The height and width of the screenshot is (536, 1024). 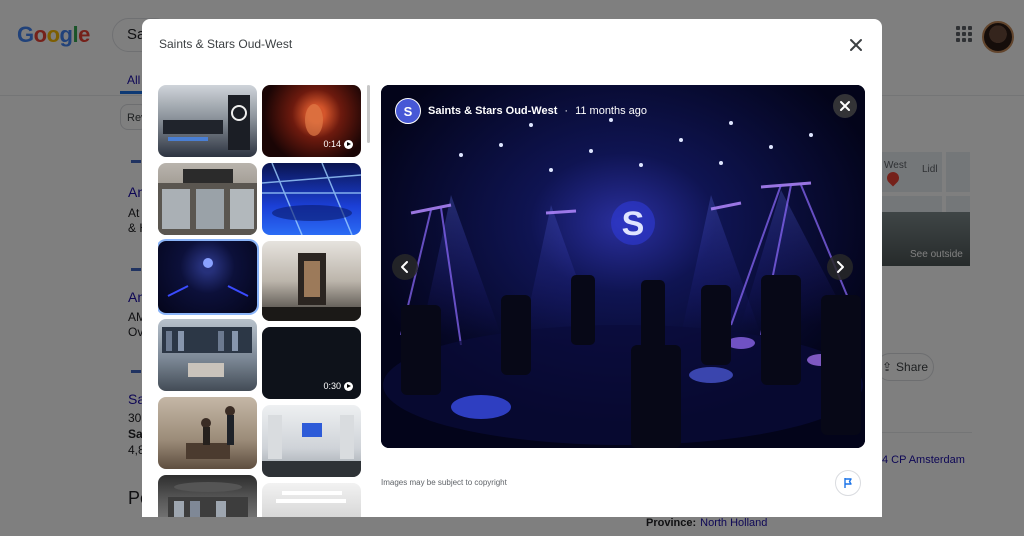 I want to click on thumbnail-locker-room, so click(x=311, y=441).